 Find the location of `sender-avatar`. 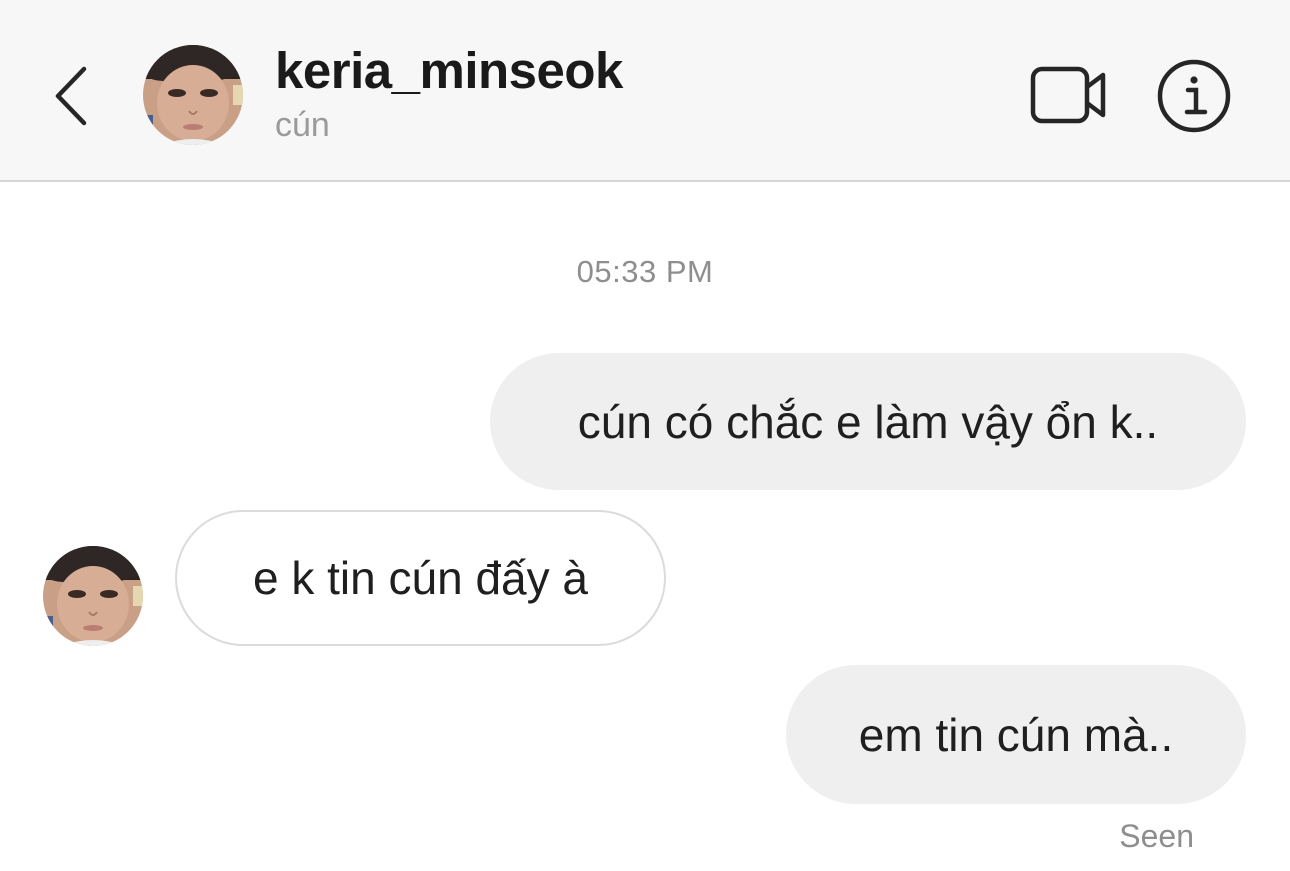

sender-avatar is located at coordinates (93, 596).